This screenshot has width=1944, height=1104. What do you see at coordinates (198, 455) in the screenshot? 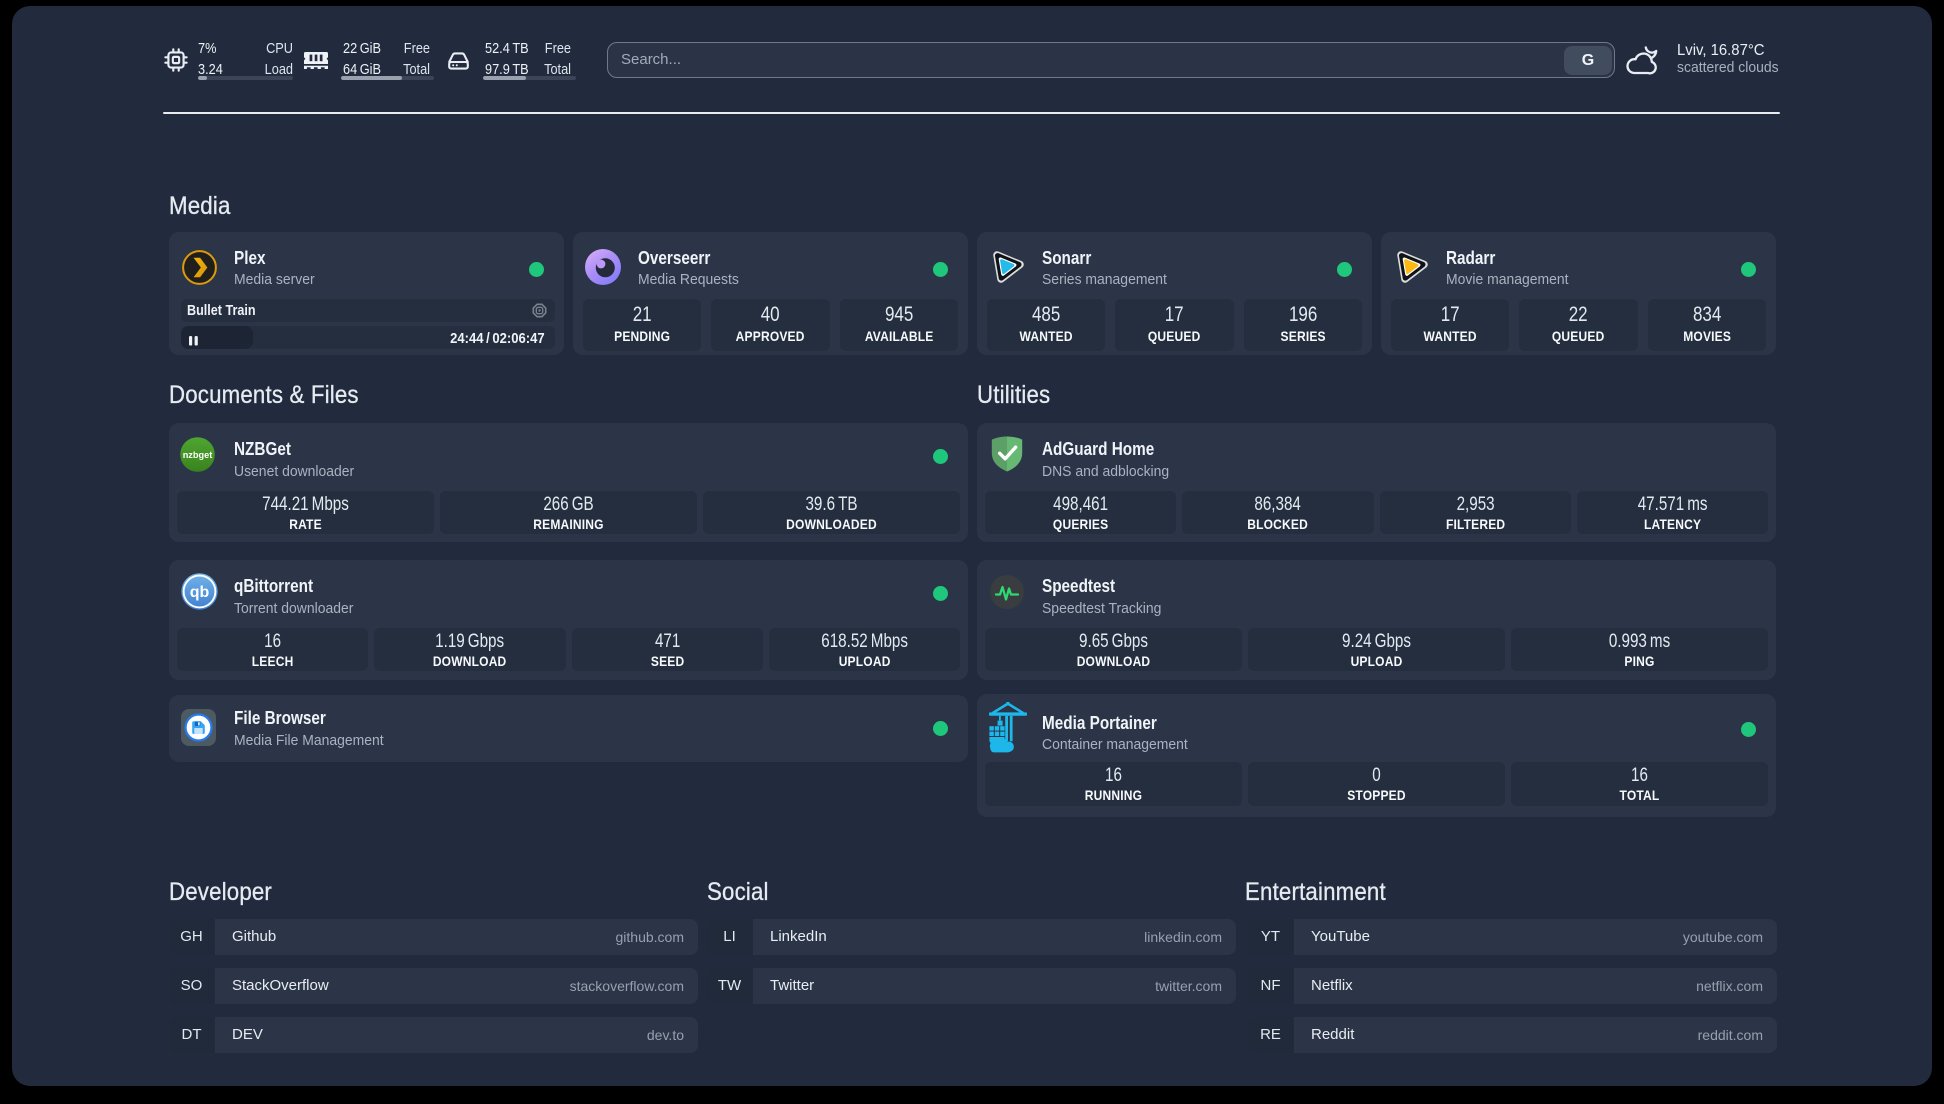
I see `svg-text: nzbget` at bounding box center [198, 455].